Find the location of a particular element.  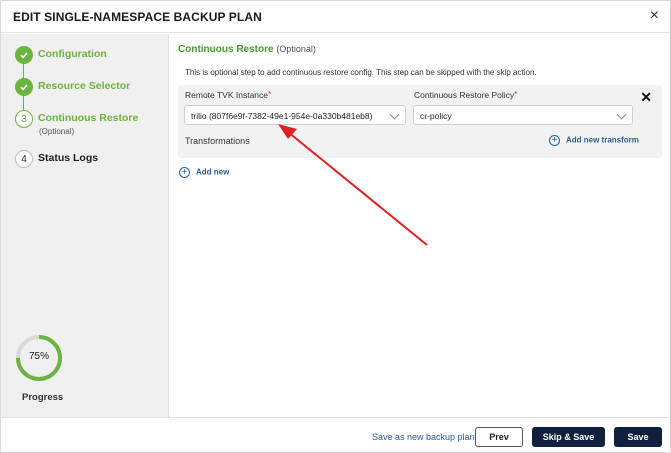

progress-percent: 75% is located at coordinates (38, 356).